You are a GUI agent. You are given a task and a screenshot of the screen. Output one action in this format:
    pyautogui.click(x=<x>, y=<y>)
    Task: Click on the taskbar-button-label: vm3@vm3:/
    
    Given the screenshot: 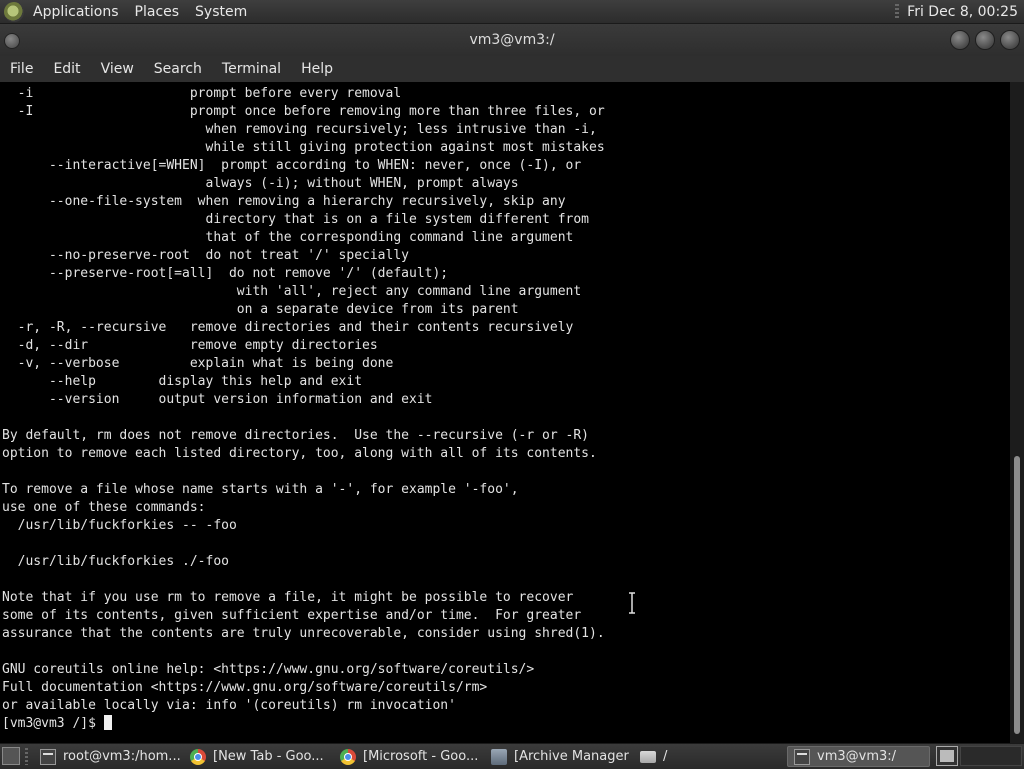 What is the action you would take?
    pyautogui.click(x=857, y=756)
    